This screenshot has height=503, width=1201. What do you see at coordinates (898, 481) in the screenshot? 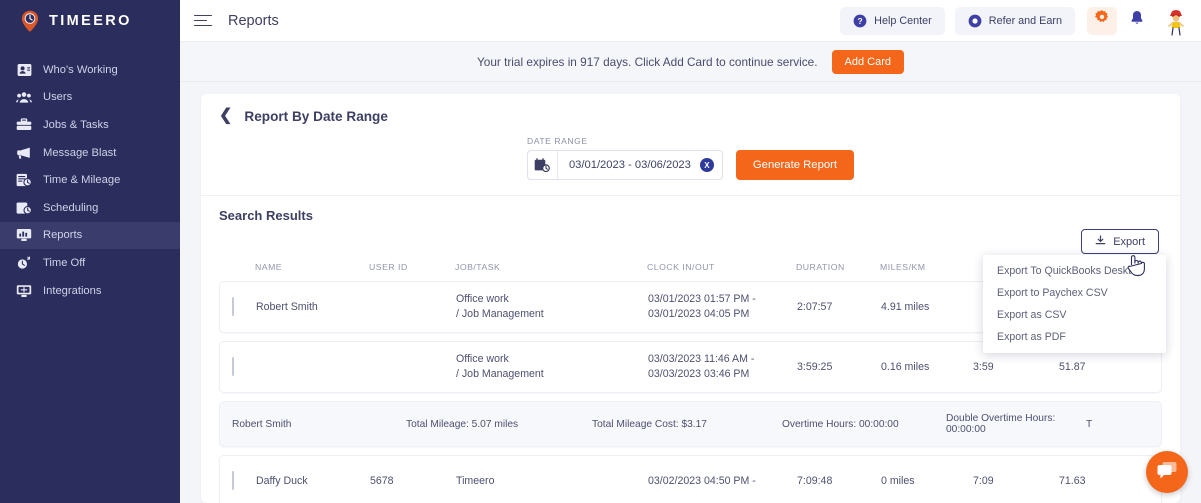
I see `cell-miles: 0 miles` at bounding box center [898, 481].